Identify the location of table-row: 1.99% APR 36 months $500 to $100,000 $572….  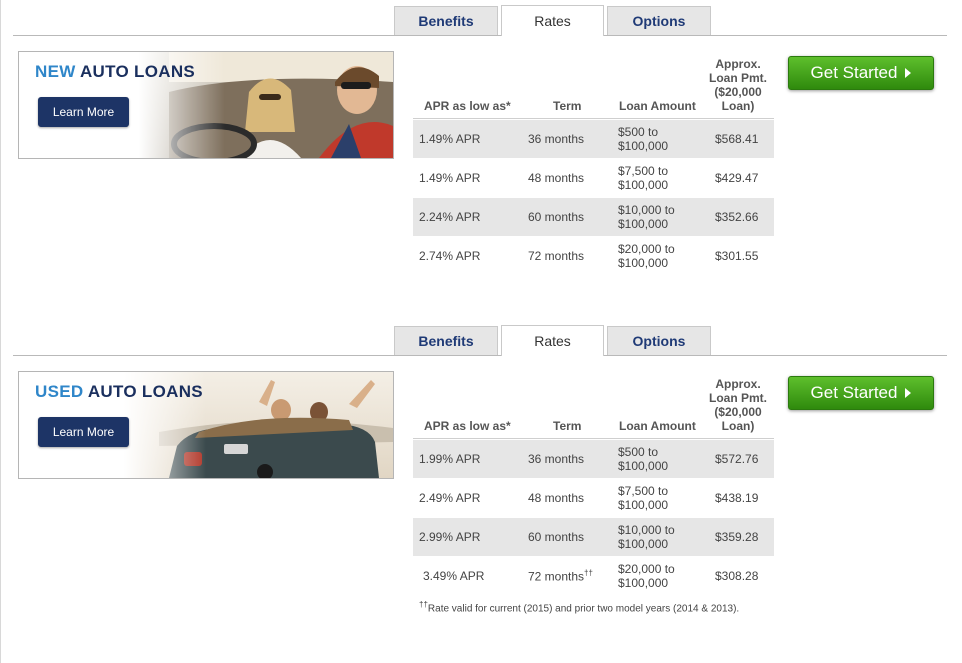
(593, 458).